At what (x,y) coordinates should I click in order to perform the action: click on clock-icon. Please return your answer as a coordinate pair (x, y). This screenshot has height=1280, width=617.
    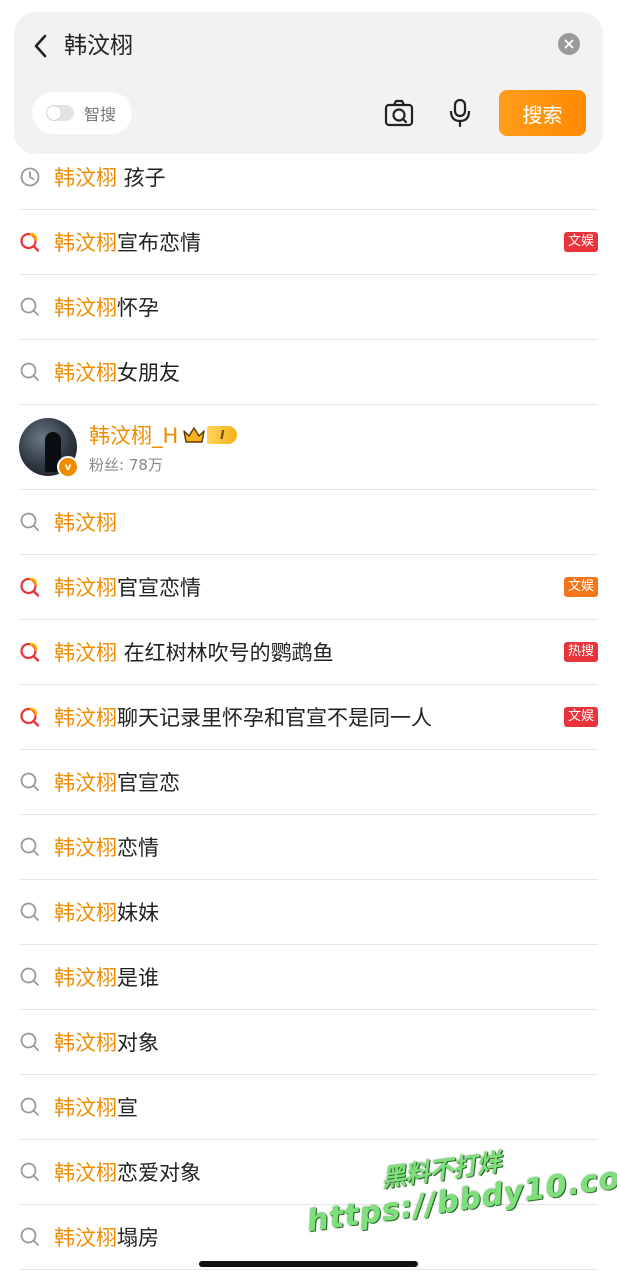
    Looking at the image, I should click on (30, 177).